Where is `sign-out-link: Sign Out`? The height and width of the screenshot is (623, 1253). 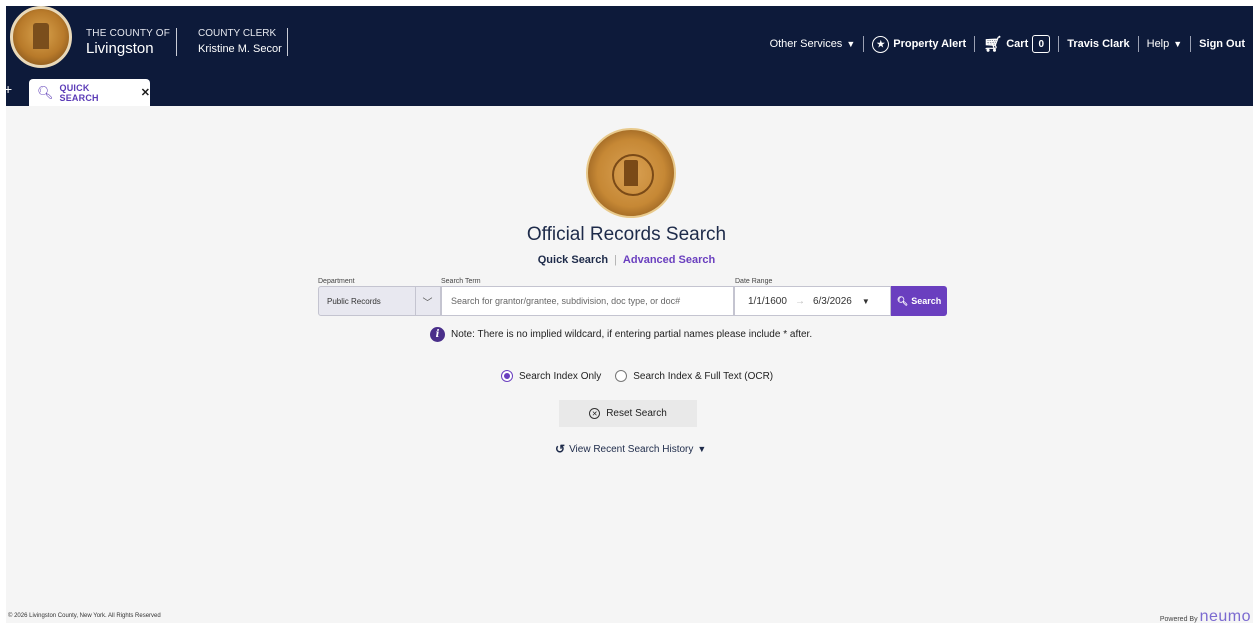 sign-out-link: Sign Out is located at coordinates (1222, 44).